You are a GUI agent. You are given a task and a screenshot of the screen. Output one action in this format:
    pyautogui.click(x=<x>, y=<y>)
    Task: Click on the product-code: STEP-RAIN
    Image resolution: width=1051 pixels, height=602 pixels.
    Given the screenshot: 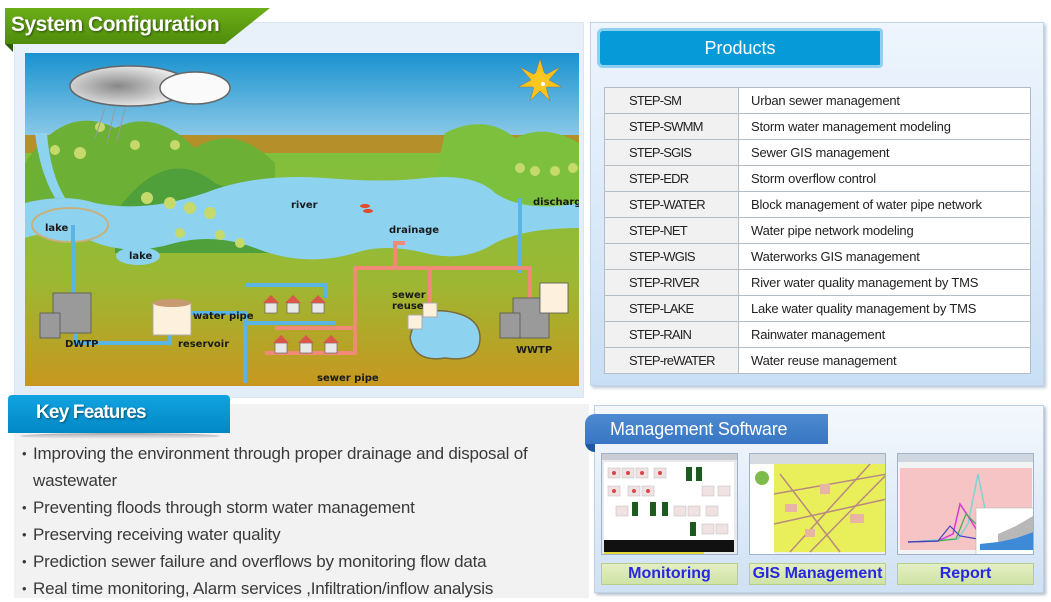 What is the action you would take?
    pyautogui.click(x=671, y=334)
    